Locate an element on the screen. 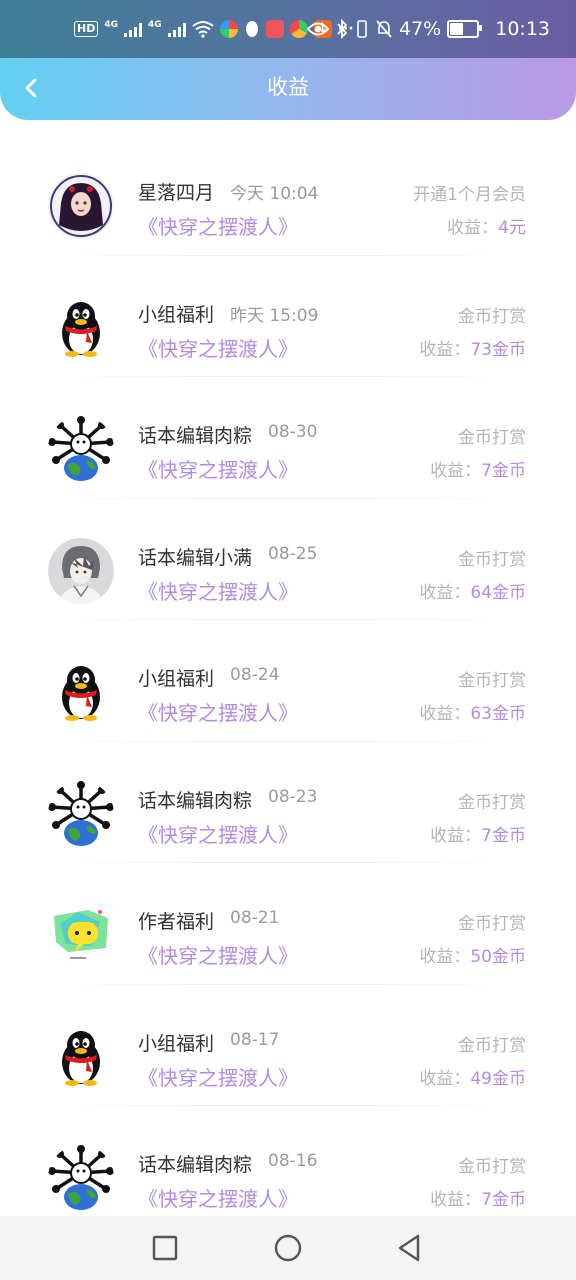 This screenshot has height=1280, width=576. earning-amount: 收益：63金币 is located at coordinates (472, 711).